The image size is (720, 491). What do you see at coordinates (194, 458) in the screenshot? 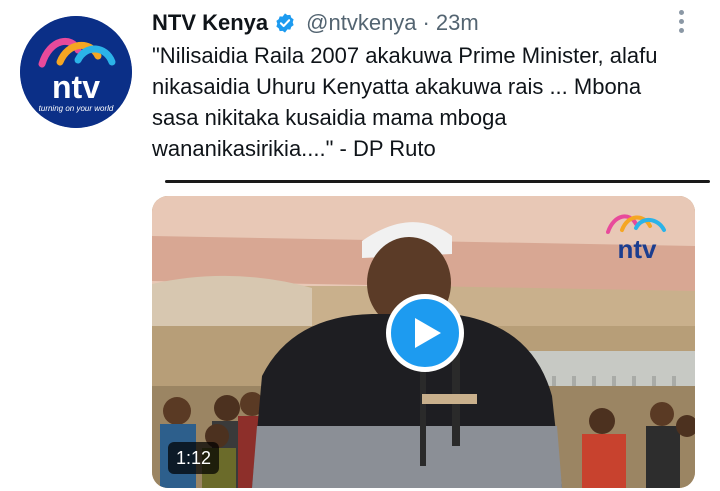
I see `video-duration: 1:12` at bounding box center [194, 458].